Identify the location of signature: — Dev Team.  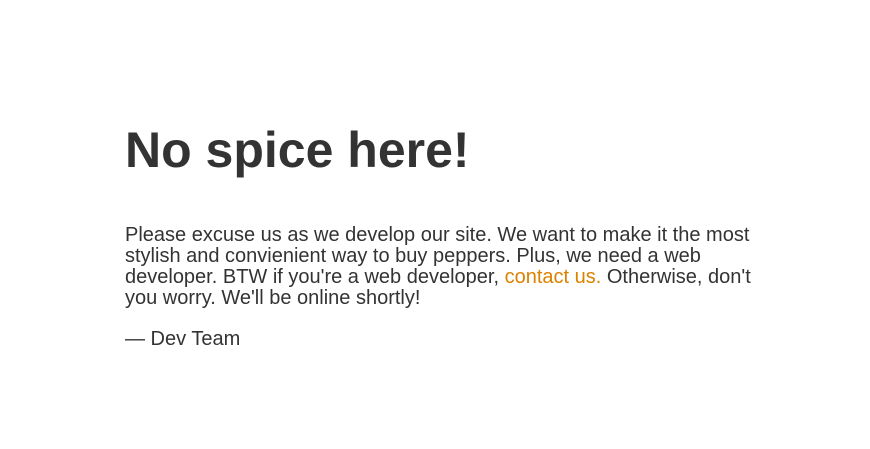
(183, 339).